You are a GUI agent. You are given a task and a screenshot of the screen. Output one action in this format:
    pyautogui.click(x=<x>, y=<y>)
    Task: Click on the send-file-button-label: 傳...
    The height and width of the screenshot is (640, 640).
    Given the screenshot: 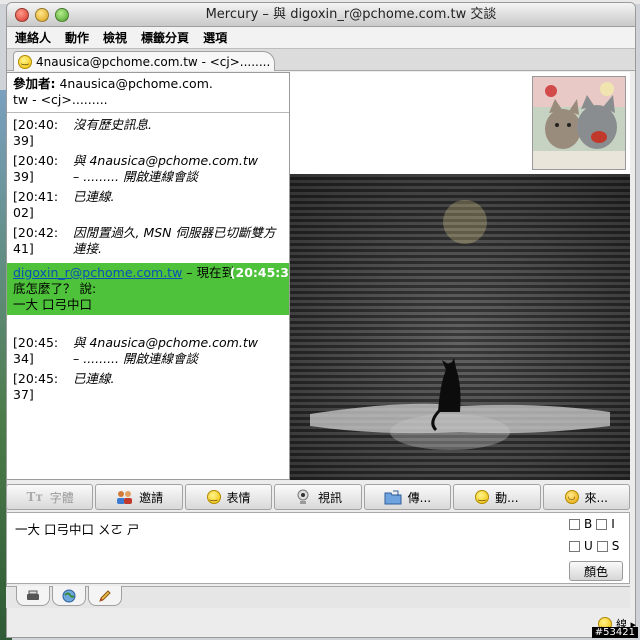 What is the action you would take?
    pyautogui.click(x=419, y=497)
    